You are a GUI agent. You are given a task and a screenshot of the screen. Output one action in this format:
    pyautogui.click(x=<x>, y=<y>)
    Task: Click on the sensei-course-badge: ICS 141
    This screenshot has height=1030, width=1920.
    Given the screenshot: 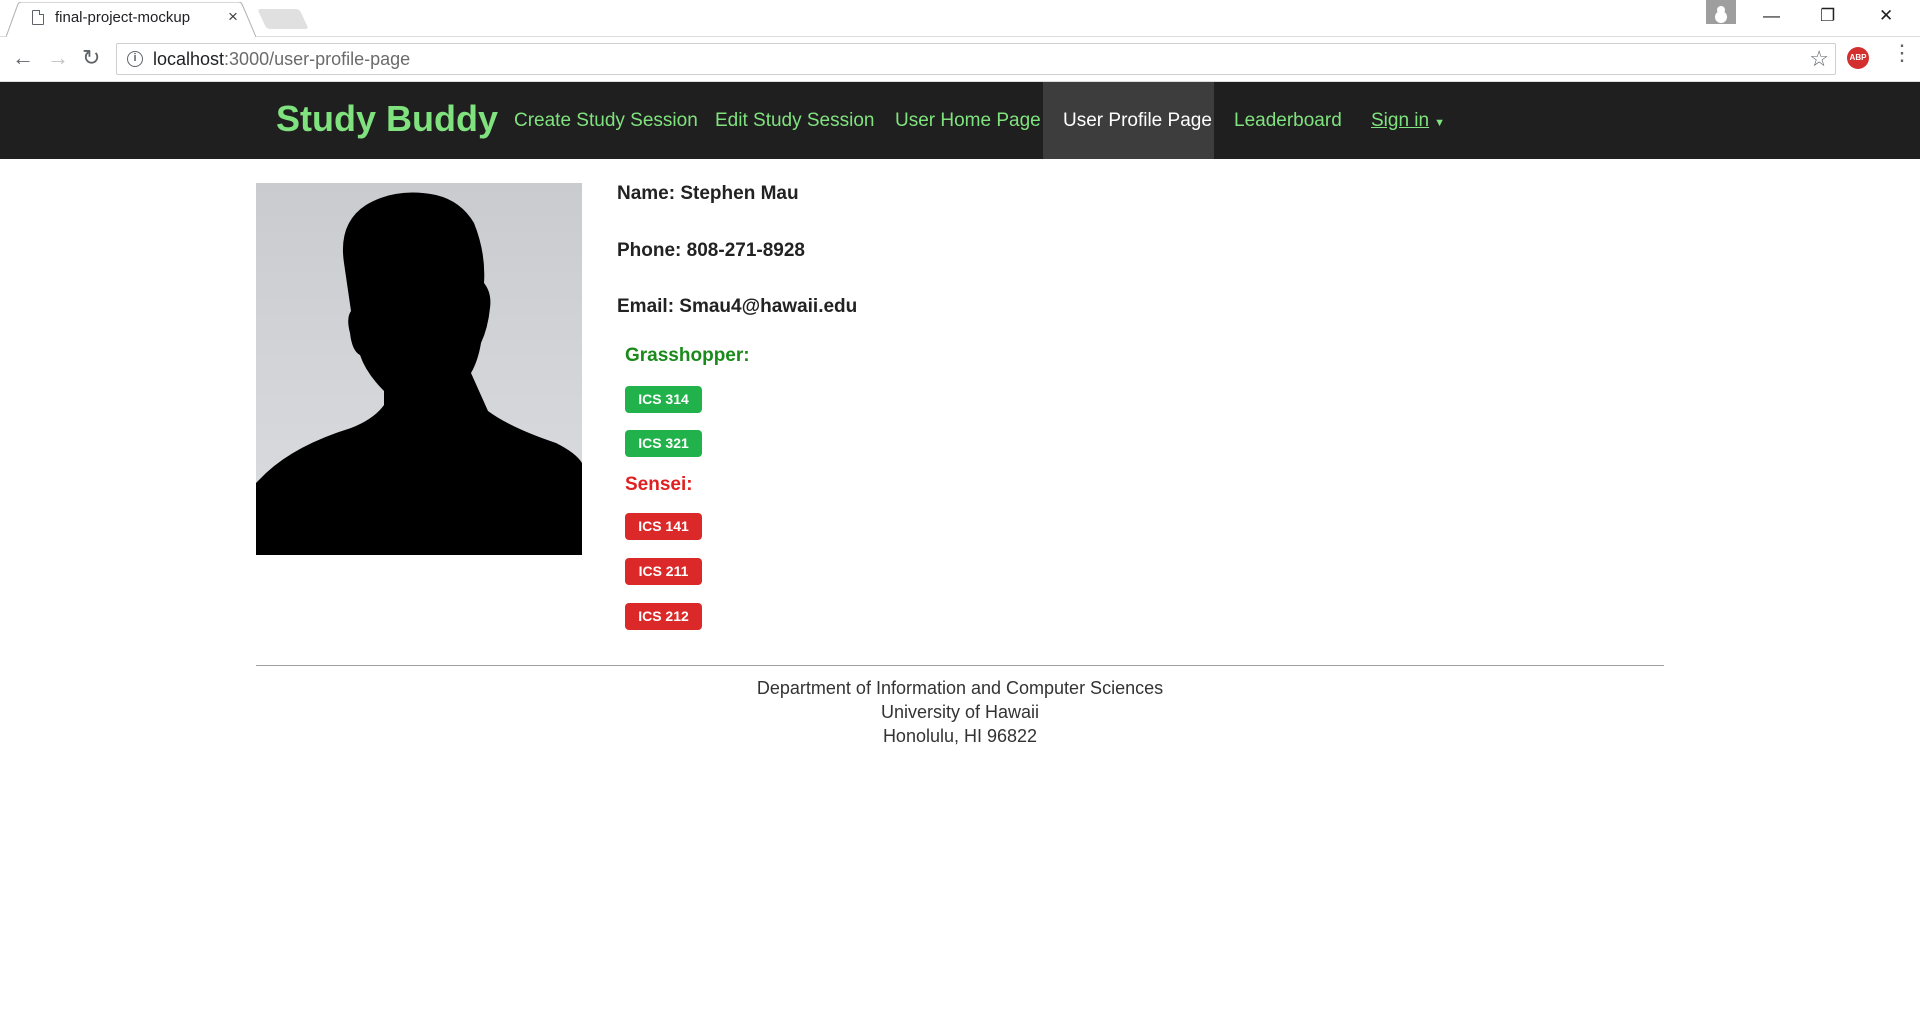 What is the action you would take?
    pyautogui.click(x=663, y=526)
    